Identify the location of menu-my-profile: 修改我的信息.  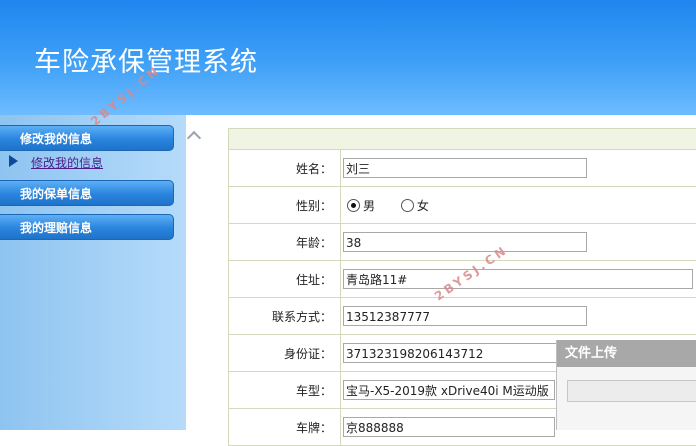
(87, 138).